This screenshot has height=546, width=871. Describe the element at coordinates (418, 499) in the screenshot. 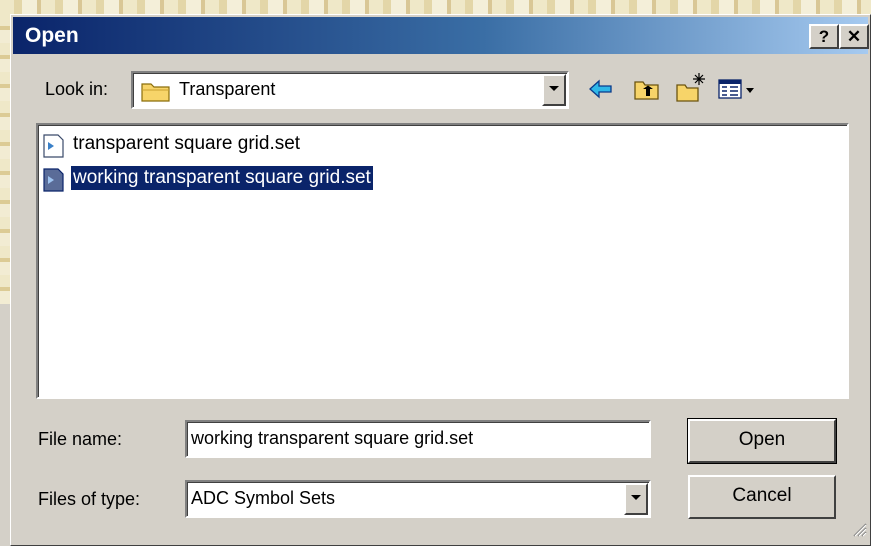

I see `file-type-select: ADC Symbol Sets` at that location.